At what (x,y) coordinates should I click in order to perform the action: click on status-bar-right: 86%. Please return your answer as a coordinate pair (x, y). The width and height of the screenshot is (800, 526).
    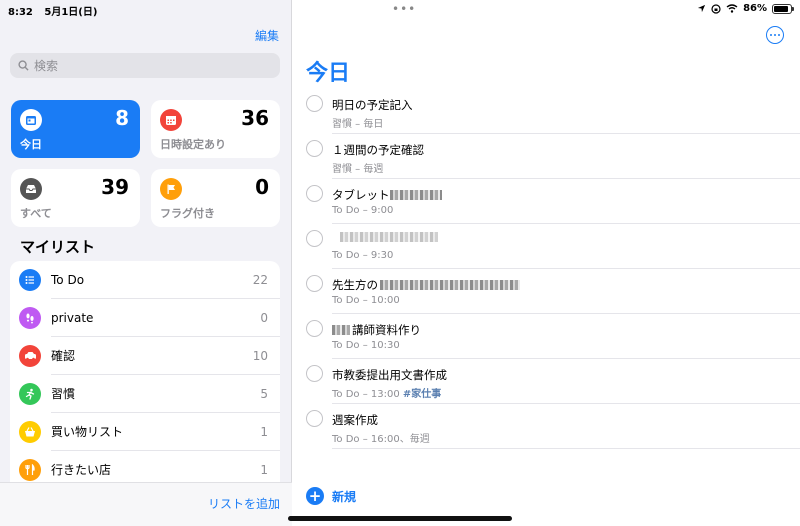
    Looking at the image, I should click on (745, 8).